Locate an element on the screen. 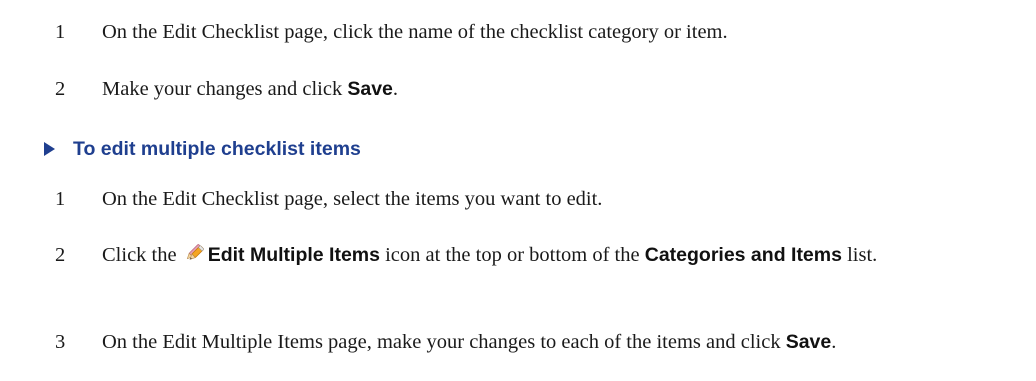  ui-term-edit-multiple-items: Edit Multiple Items is located at coordinates (293, 255).